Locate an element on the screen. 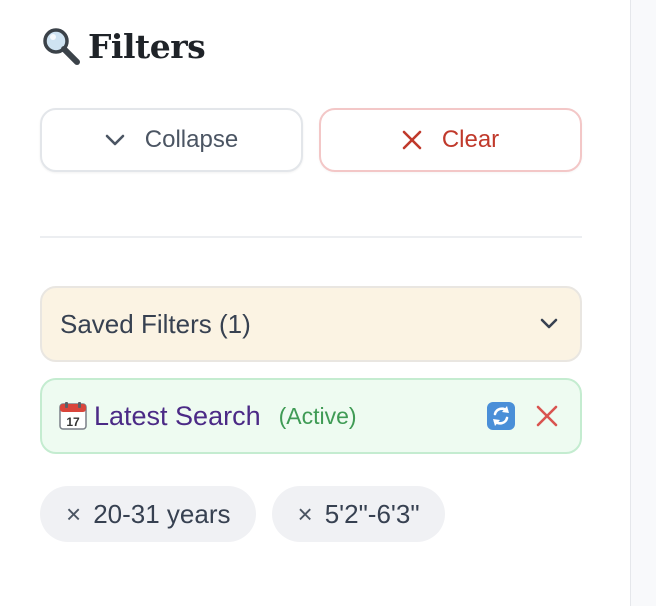  svg-text: 17 is located at coordinates (73, 422).